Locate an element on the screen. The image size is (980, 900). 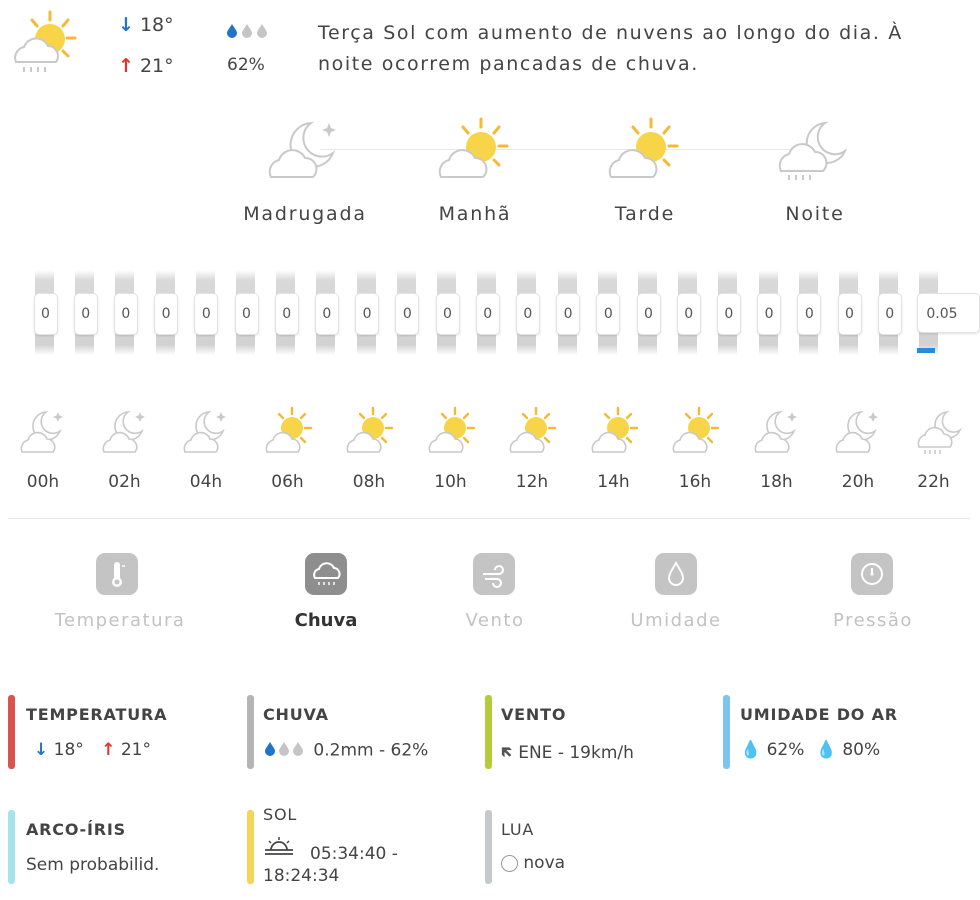
arco-iris-title: ARCO-ÍRIS is located at coordinates (76, 829).